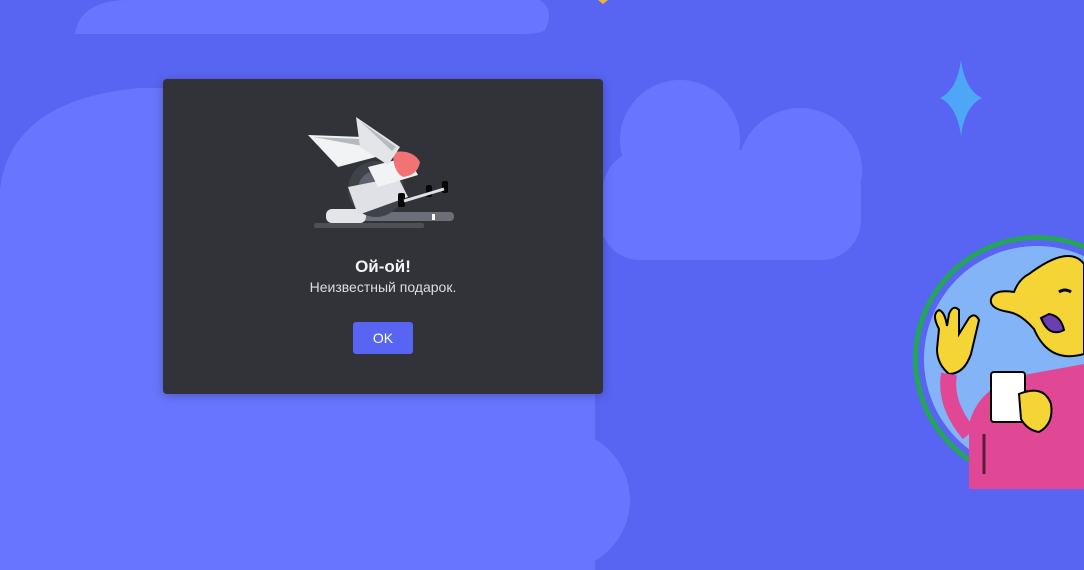 This screenshot has width=1084, height=570. What do you see at coordinates (961, 98) in the screenshot?
I see `sparkle-icon` at bounding box center [961, 98].